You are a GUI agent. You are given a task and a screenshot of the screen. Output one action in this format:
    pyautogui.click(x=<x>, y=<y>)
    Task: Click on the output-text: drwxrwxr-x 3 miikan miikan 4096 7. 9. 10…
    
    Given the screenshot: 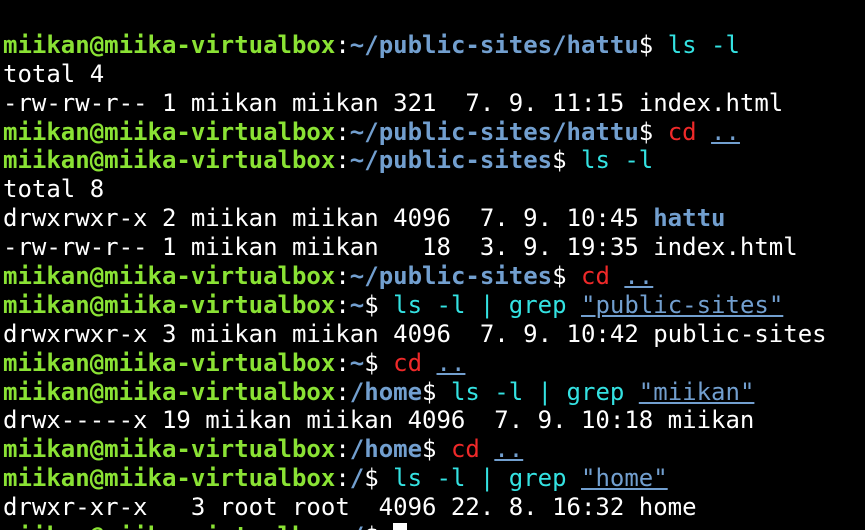 What is the action you would take?
    pyautogui.click(x=415, y=333)
    